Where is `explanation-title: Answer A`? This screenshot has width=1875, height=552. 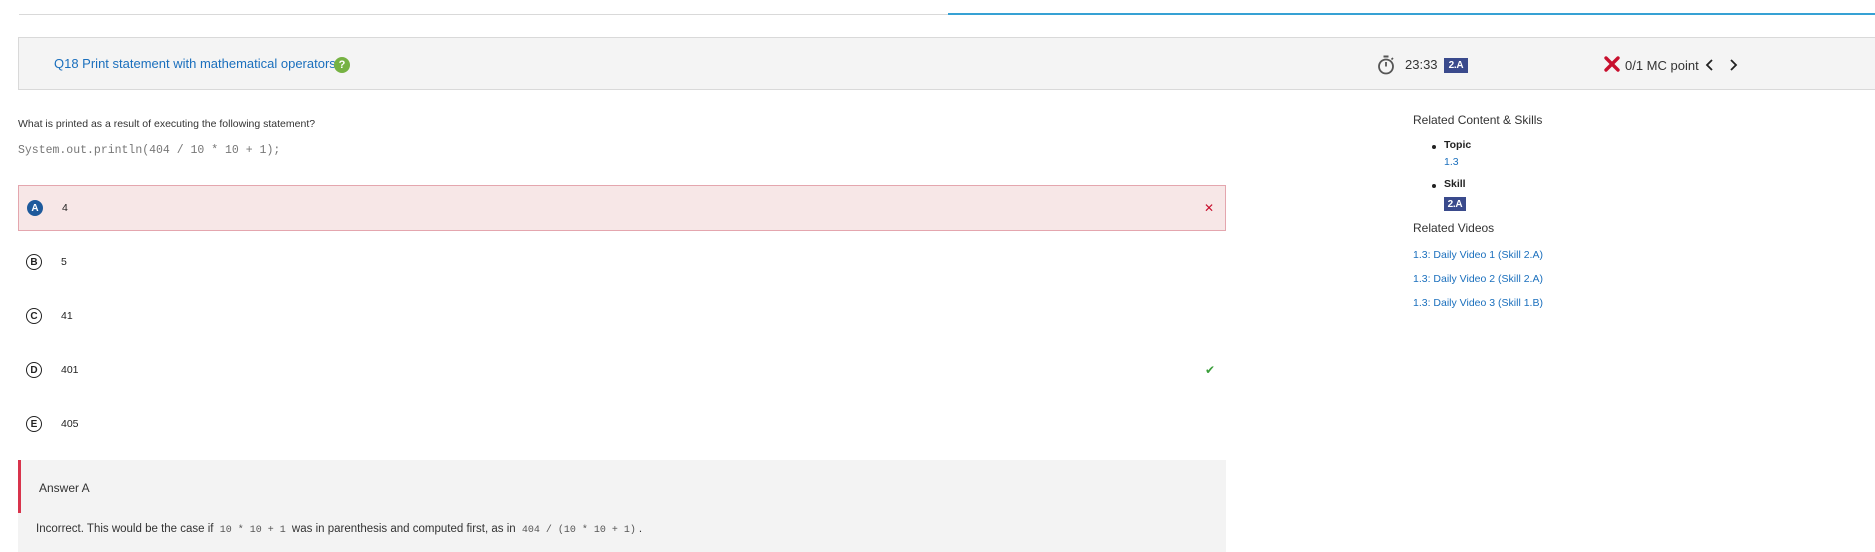 explanation-title: Answer A is located at coordinates (64, 488).